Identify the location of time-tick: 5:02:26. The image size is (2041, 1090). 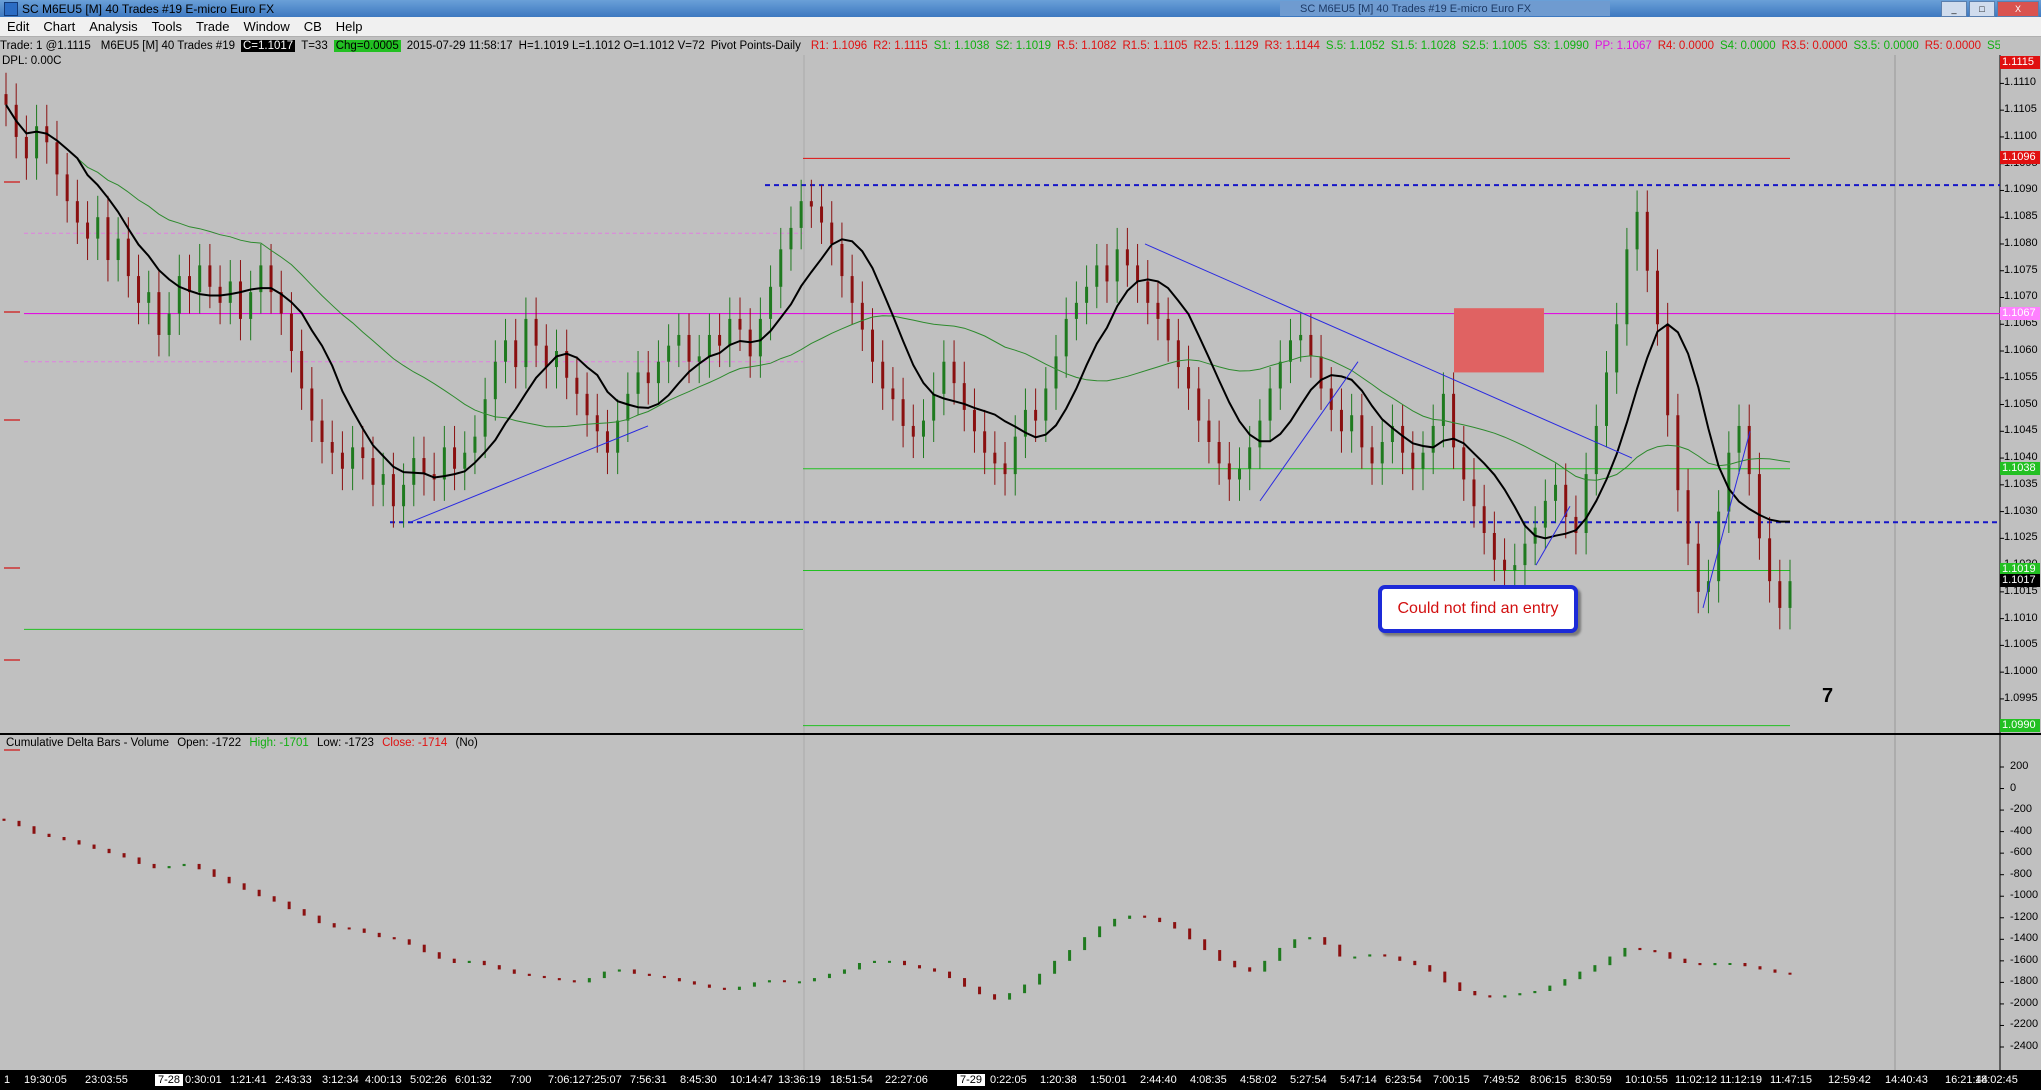
(428, 1080).